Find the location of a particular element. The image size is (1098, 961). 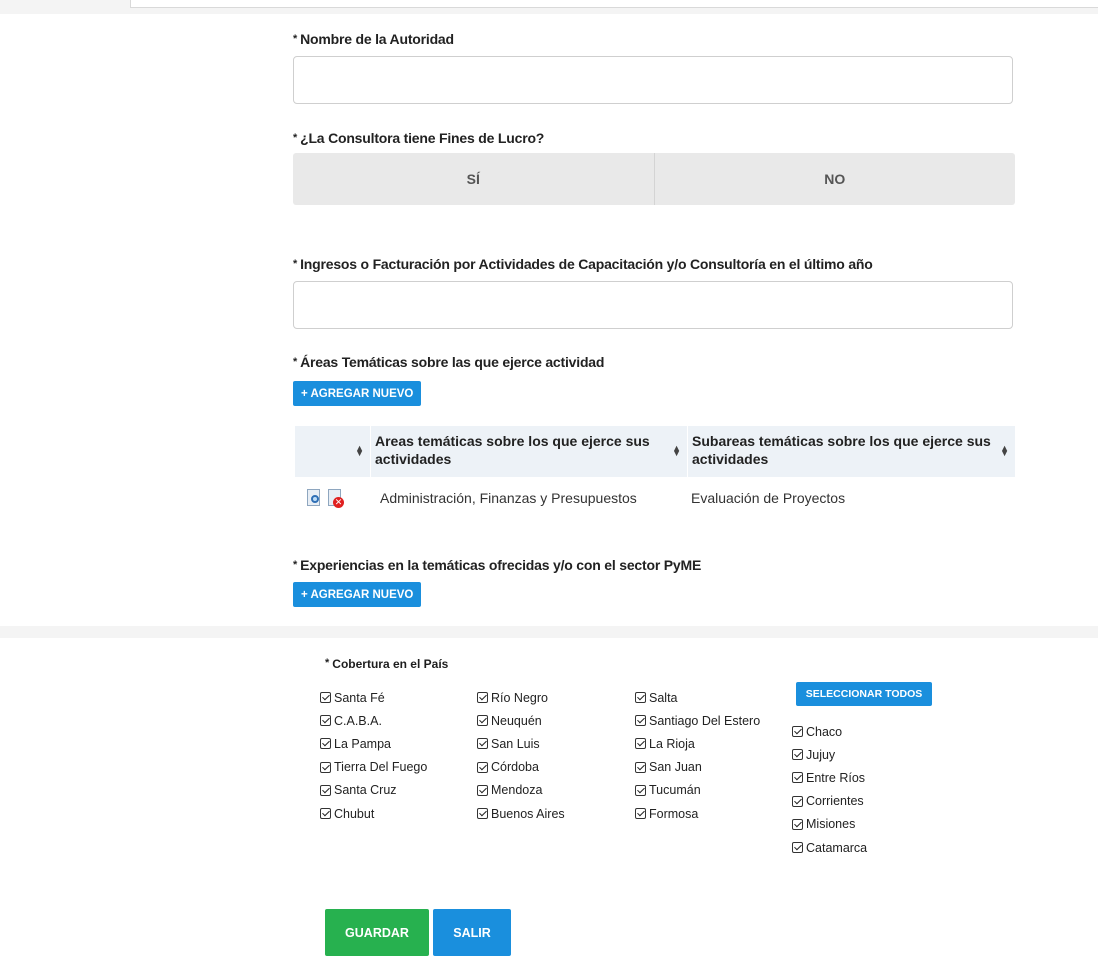

add-experiencia-button: + AGREGAR NUEVO is located at coordinates (357, 594).